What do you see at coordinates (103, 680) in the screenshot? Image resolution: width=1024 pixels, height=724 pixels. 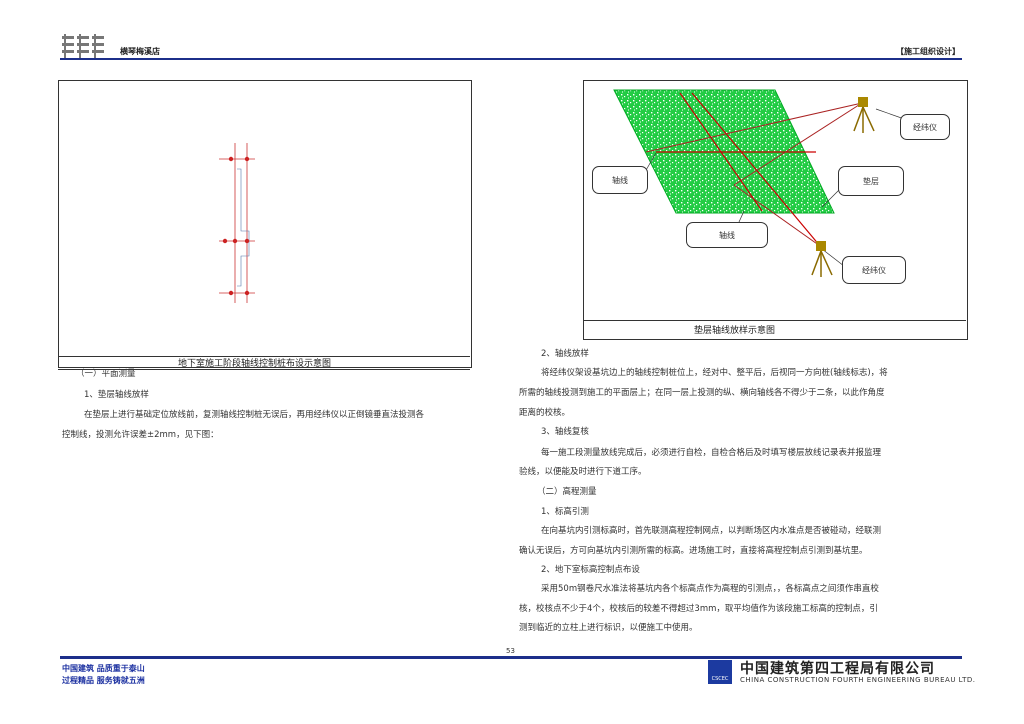 I see `footer-slogan-2: 过程精品 服务铸就五洲` at bounding box center [103, 680].